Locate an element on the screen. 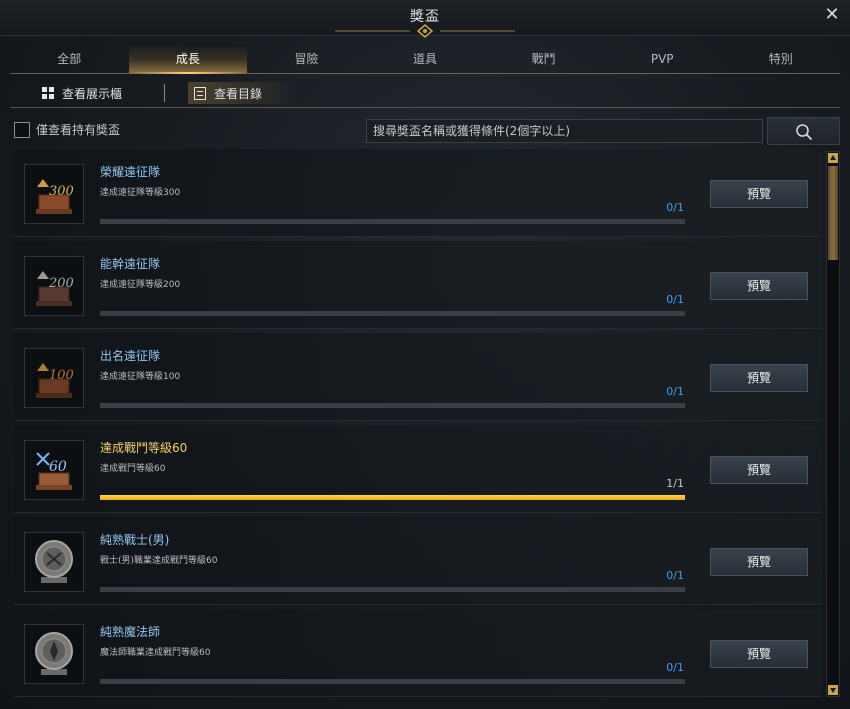 The width and height of the screenshot is (850, 709). expedition-100-trophy-icon: 100 is located at coordinates (54, 378).